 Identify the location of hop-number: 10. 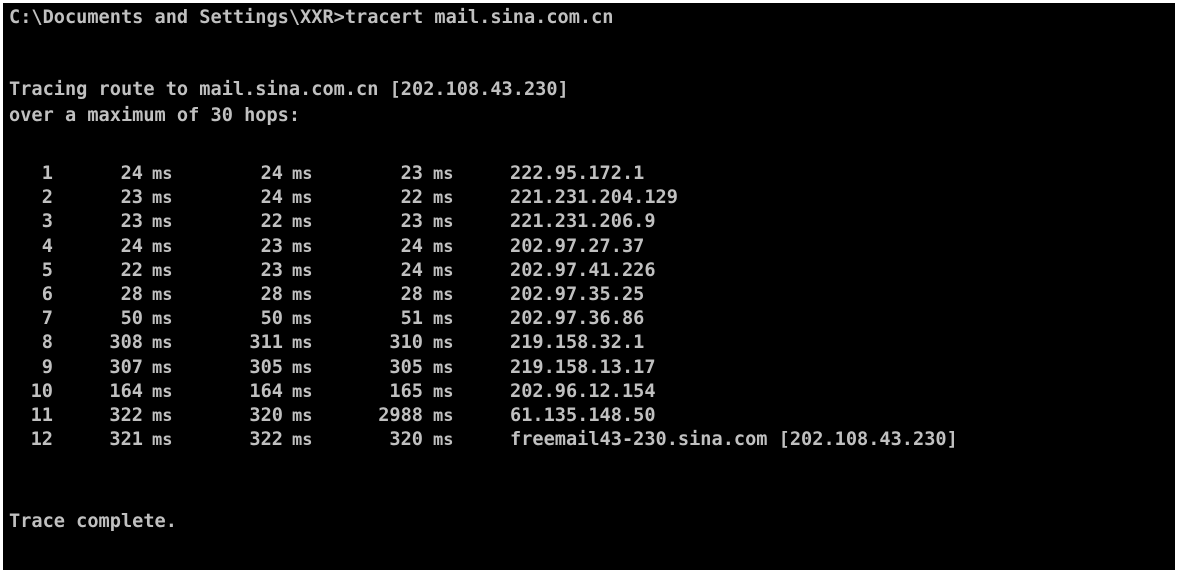
(41, 391).